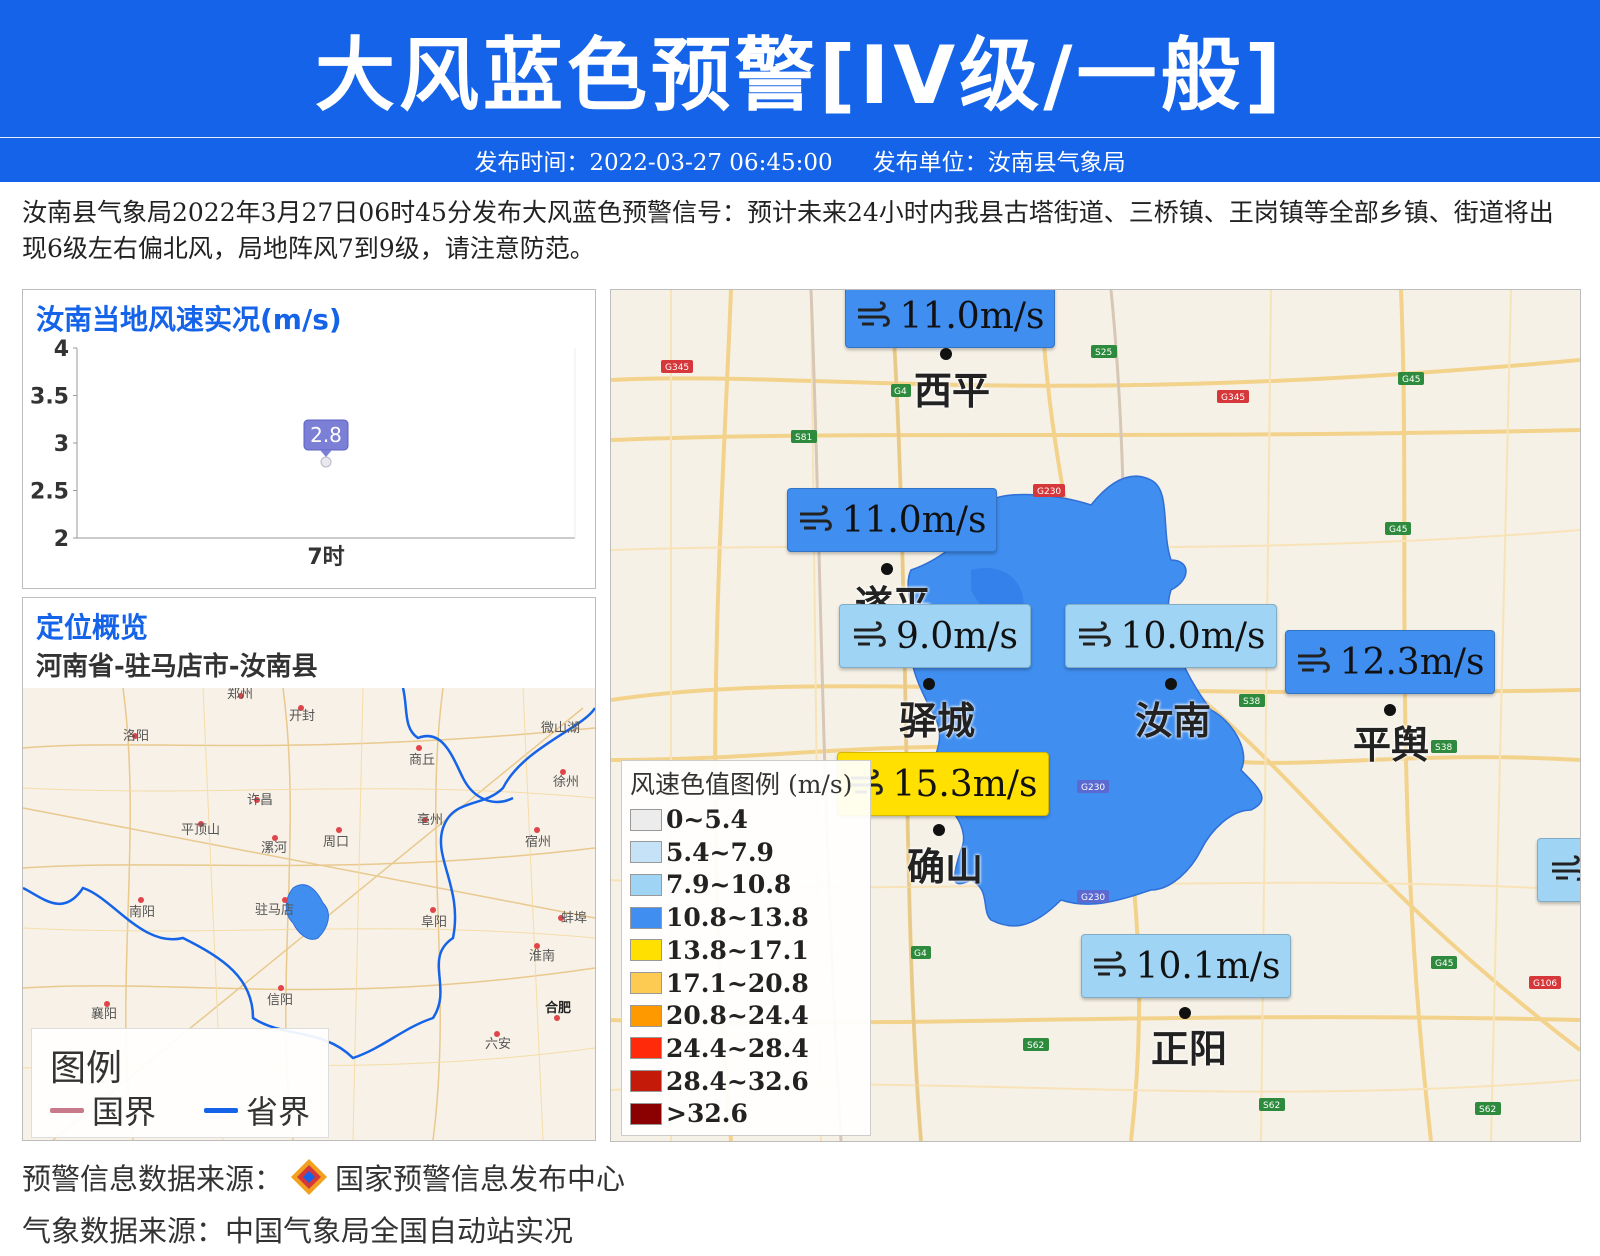  I want to click on wind-station-offscreen, so click(1558, 870).